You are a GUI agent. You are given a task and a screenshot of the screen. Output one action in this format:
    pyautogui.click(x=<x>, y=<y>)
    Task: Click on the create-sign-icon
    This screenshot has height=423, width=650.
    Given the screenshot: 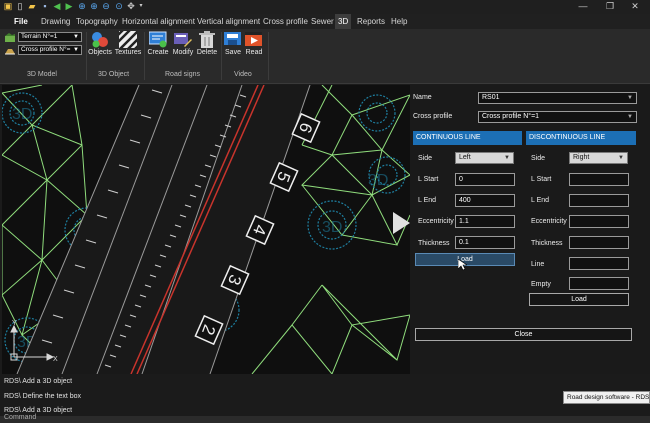 What is the action you would take?
    pyautogui.click(x=157, y=39)
    